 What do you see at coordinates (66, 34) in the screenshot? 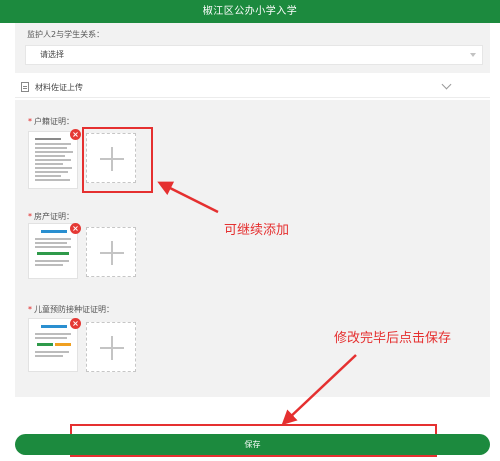
I see `guardian-relation-label: 监护人2与学生关系：` at bounding box center [66, 34].